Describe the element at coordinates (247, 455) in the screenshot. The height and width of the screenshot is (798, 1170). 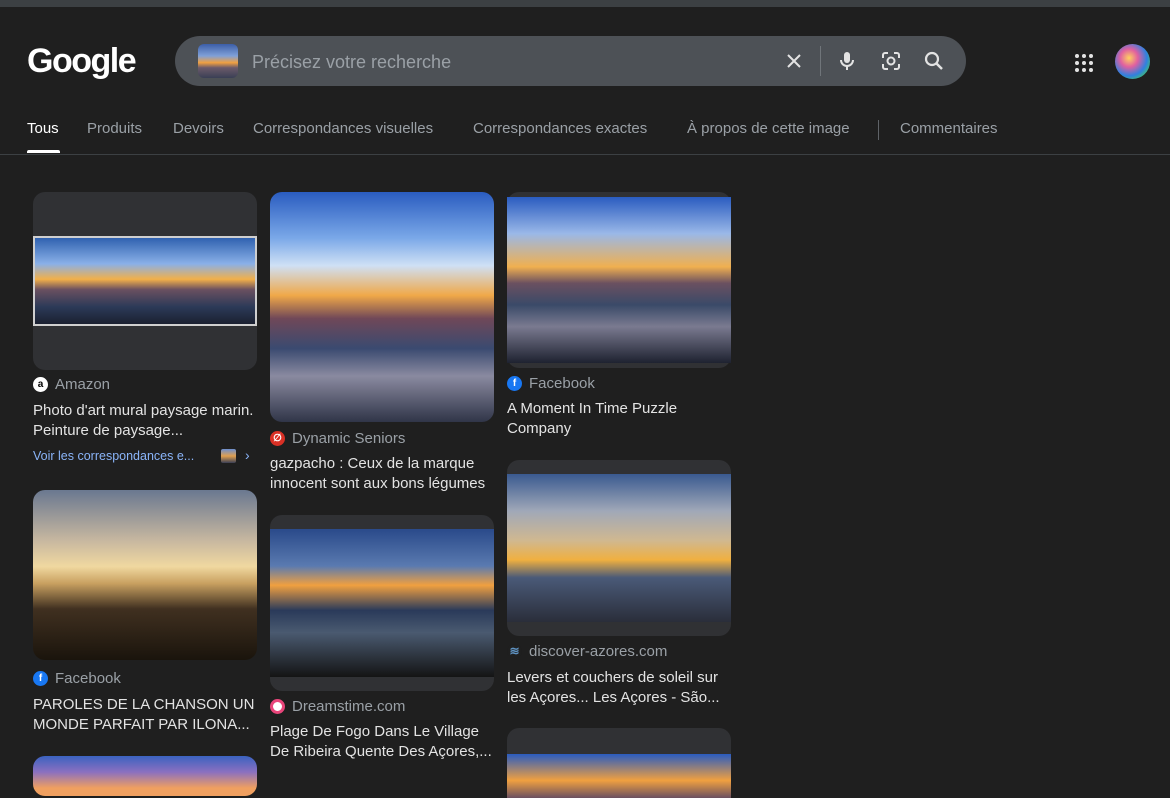
I see `chevron-right-icon: ›` at that location.